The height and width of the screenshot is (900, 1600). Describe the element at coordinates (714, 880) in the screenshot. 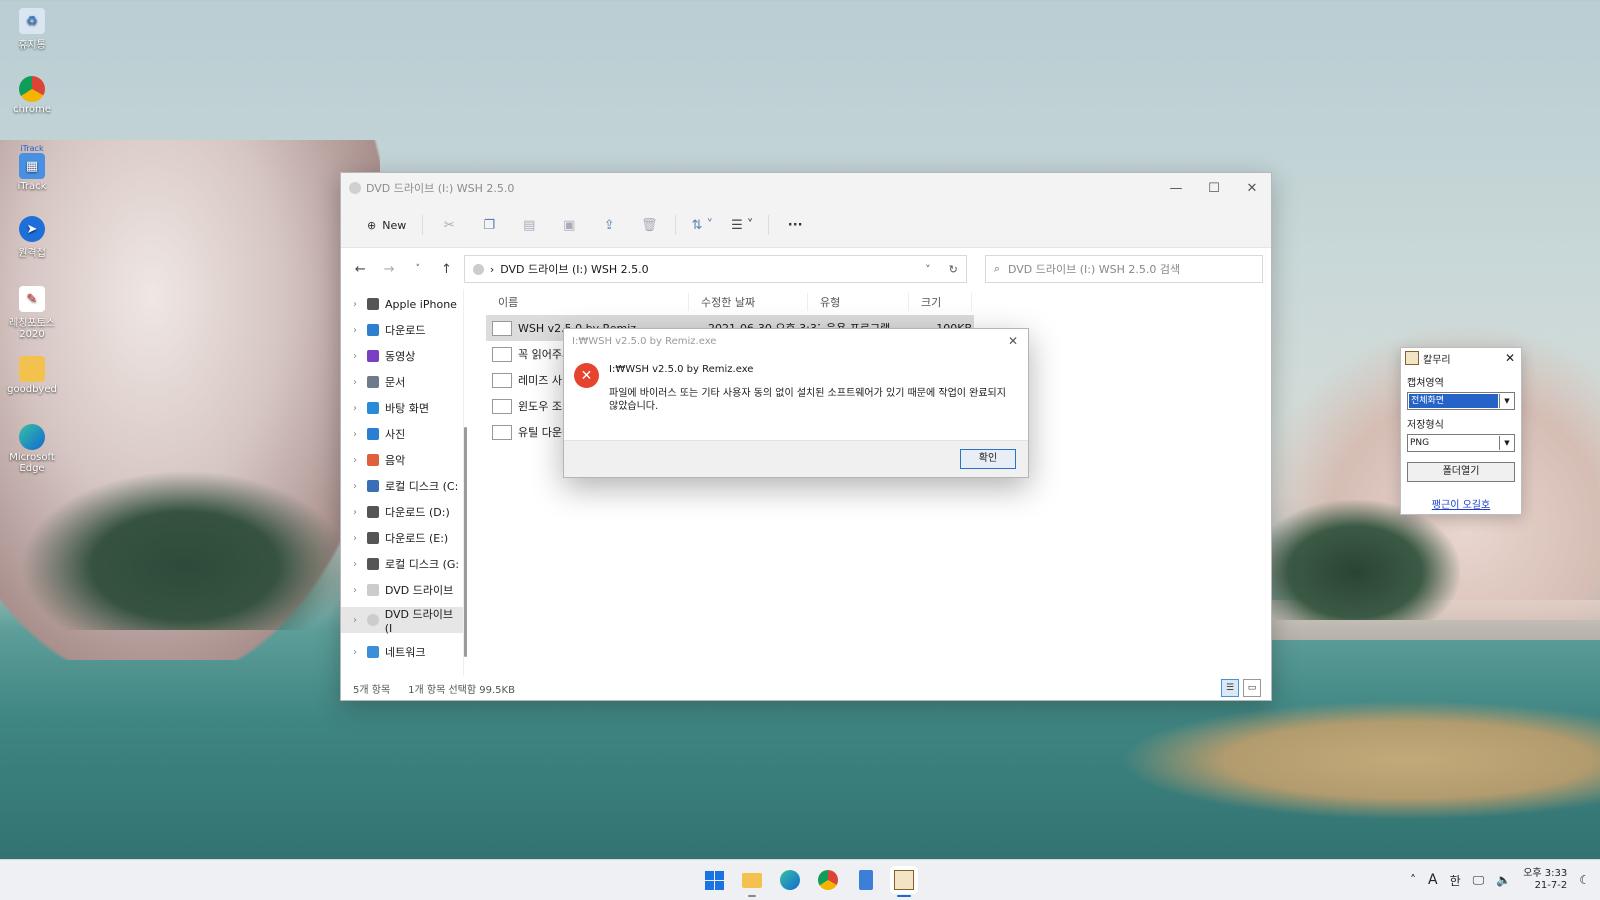

I see `start-button` at that location.